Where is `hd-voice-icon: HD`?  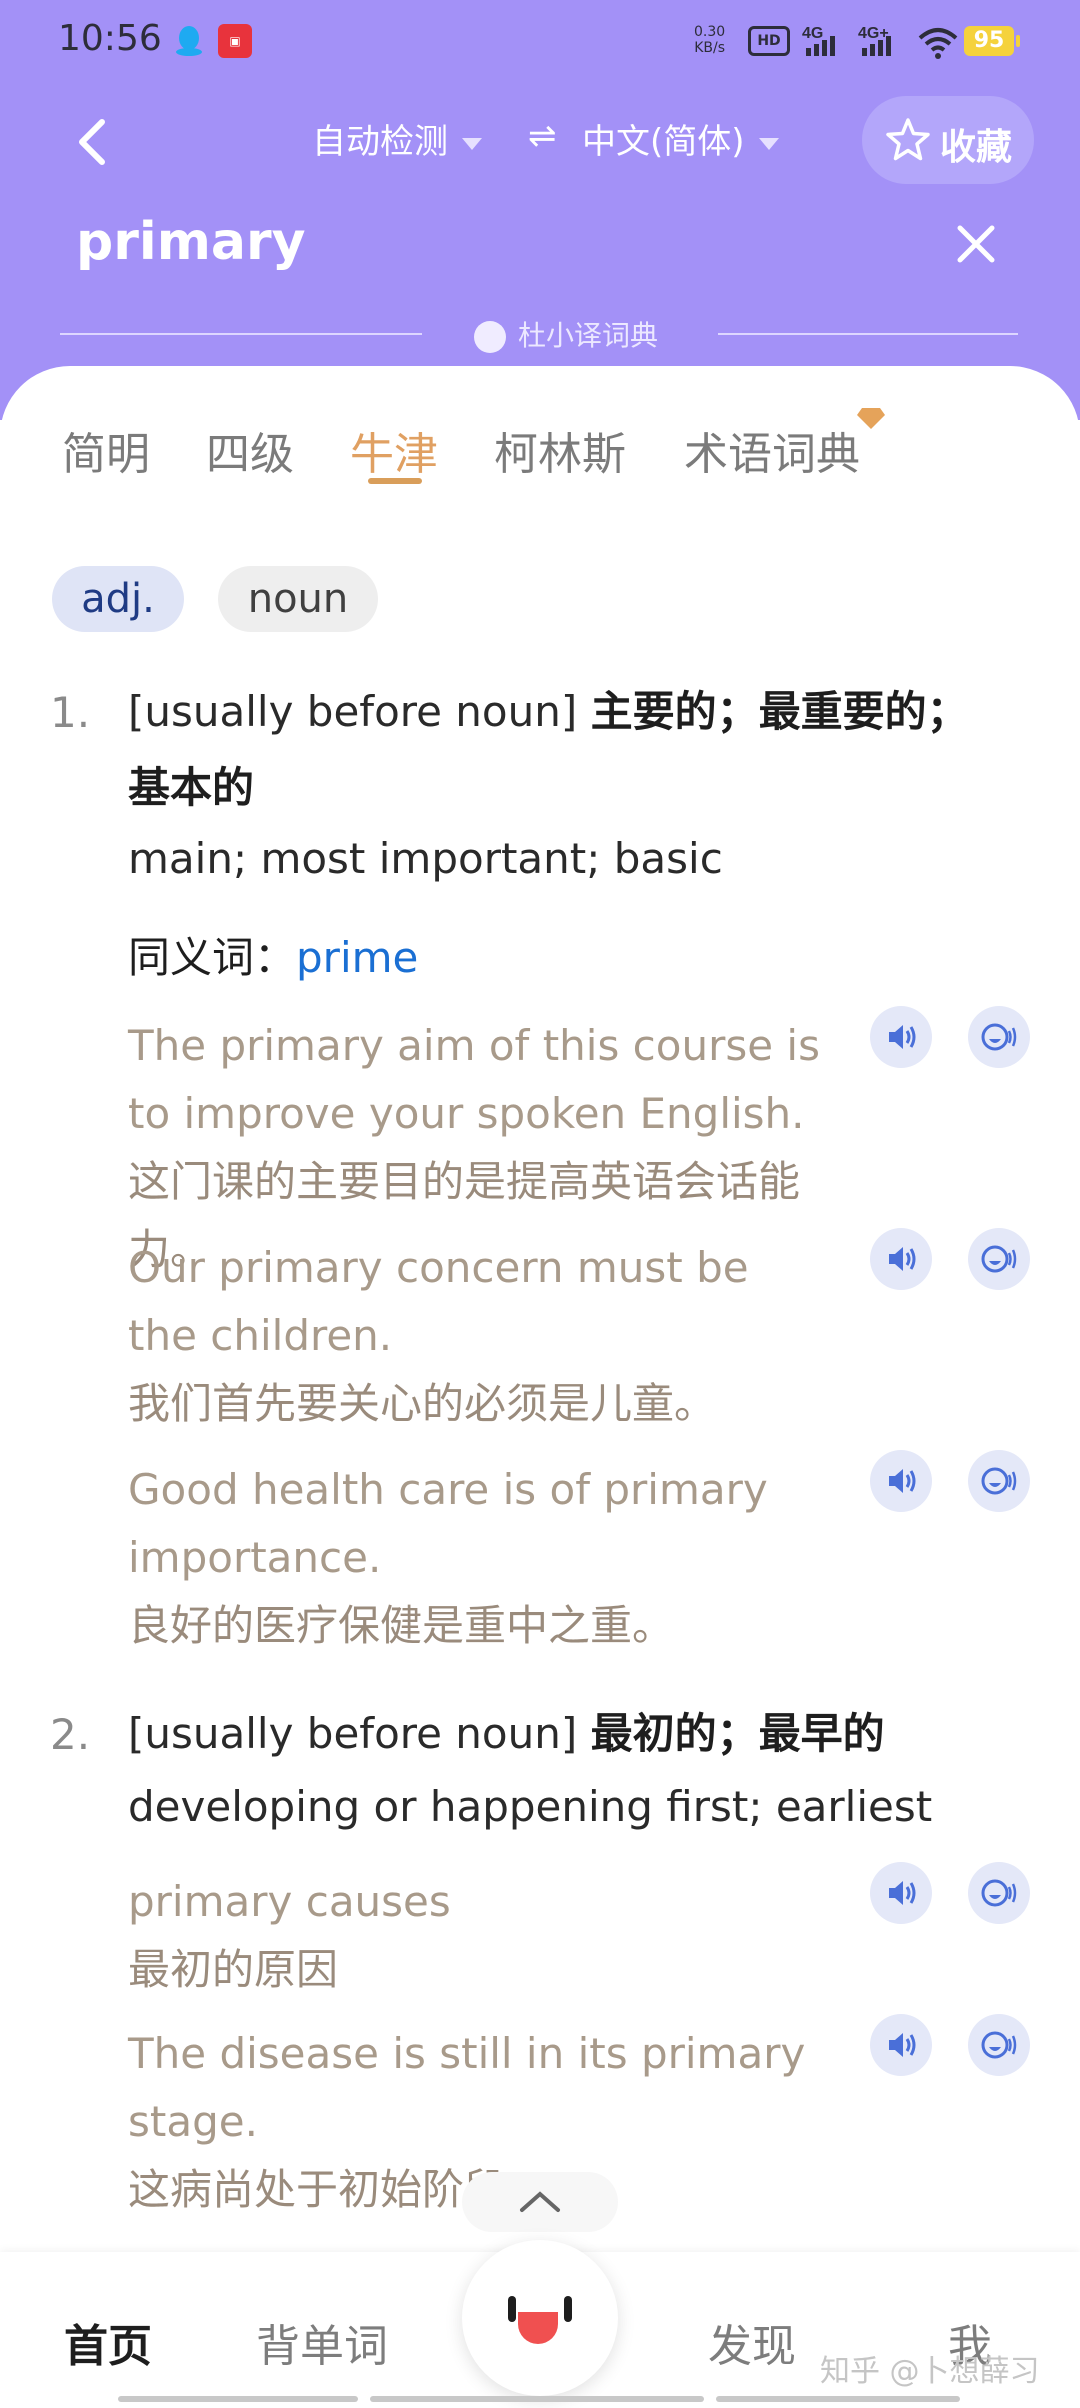
hd-voice-icon: HD is located at coordinates (769, 41).